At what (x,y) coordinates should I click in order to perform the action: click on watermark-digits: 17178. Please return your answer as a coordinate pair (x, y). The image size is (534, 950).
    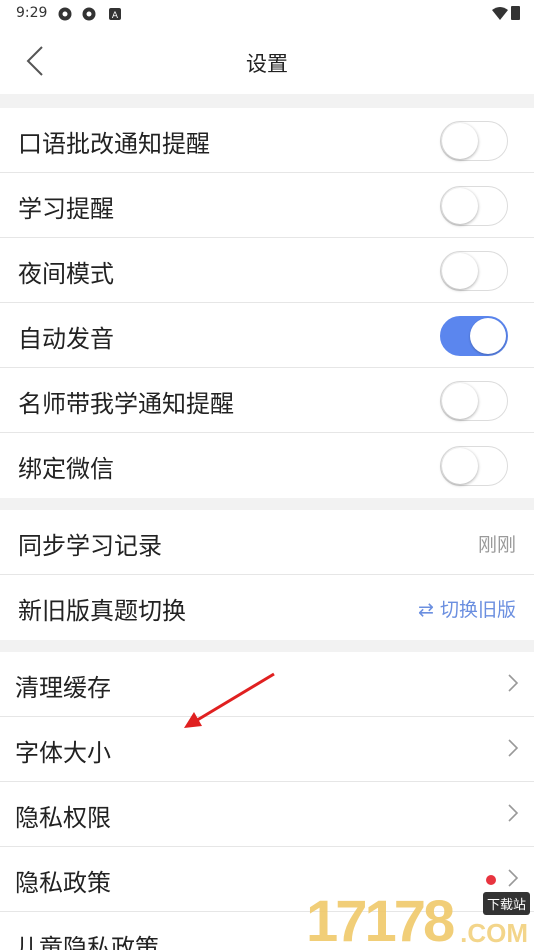
    Looking at the image, I should click on (380, 919).